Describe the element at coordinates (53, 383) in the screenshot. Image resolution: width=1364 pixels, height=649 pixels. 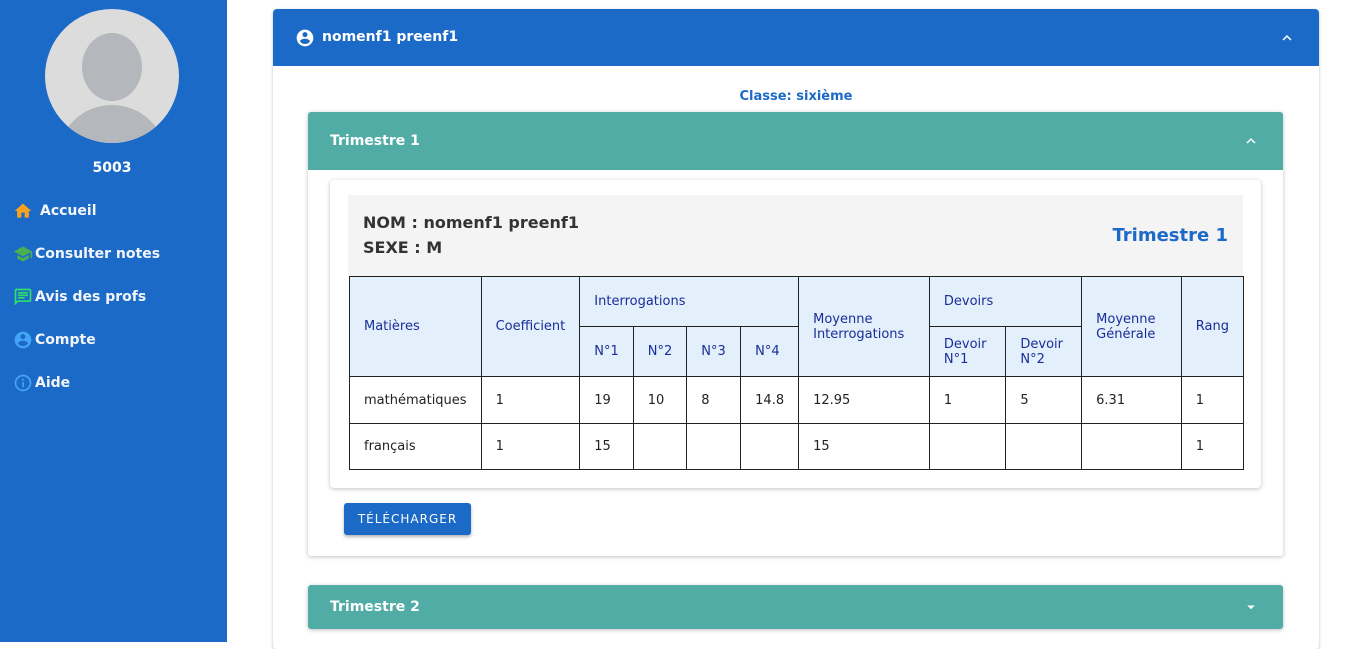
I see `nav-item-label: Aide` at that location.